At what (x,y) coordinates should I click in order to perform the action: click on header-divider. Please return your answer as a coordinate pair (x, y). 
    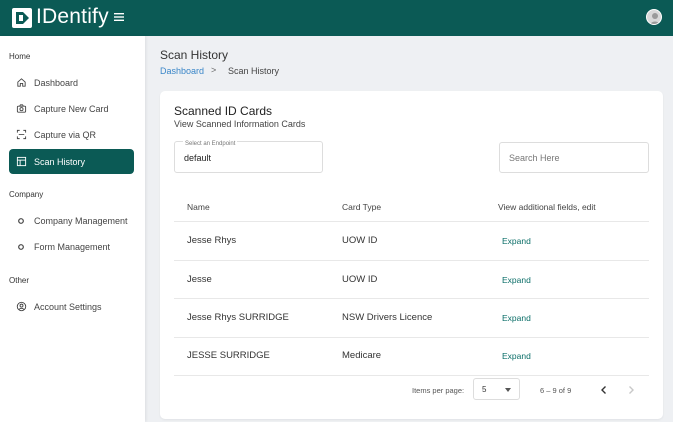
    Looking at the image, I should click on (411, 221).